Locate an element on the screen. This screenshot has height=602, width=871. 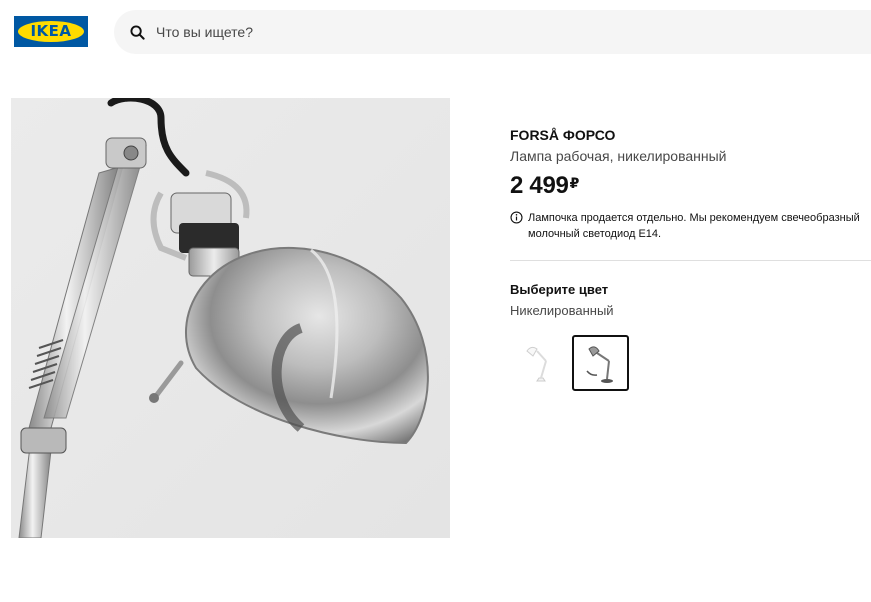
color-swatch-nickel is located at coordinates (600, 363).